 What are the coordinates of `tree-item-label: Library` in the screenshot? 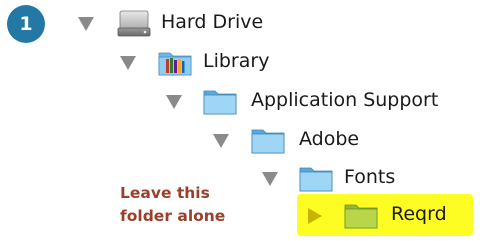 It's located at (236, 61).